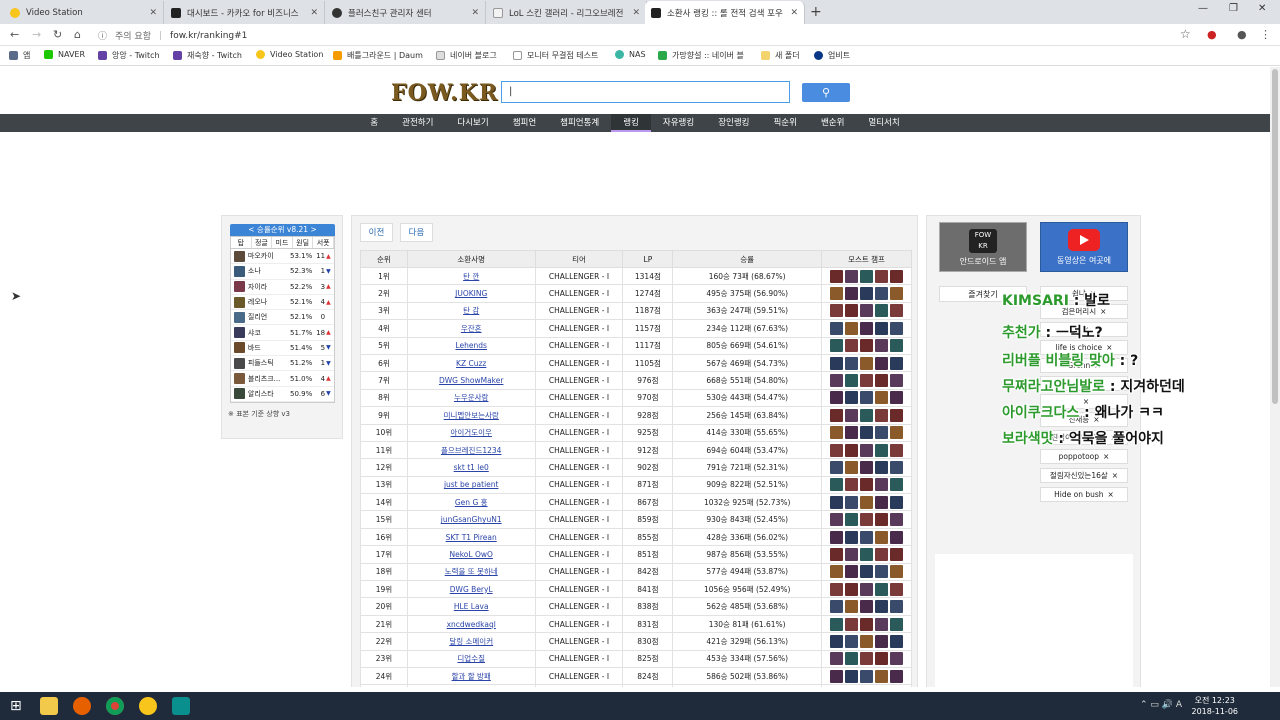 The height and width of the screenshot is (720, 1280). I want to click on info-icon: ⓘ, so click(102, 35).